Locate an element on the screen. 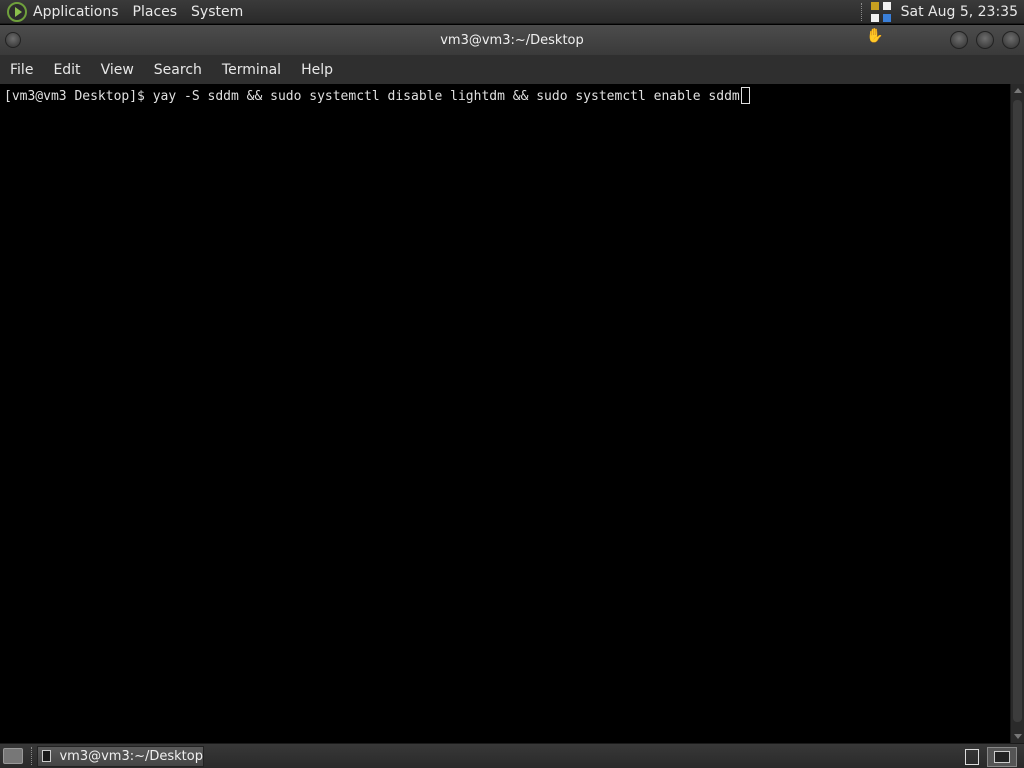  window-title: vm3@vm3:~/Desktop is located at coordinates (512, 40).